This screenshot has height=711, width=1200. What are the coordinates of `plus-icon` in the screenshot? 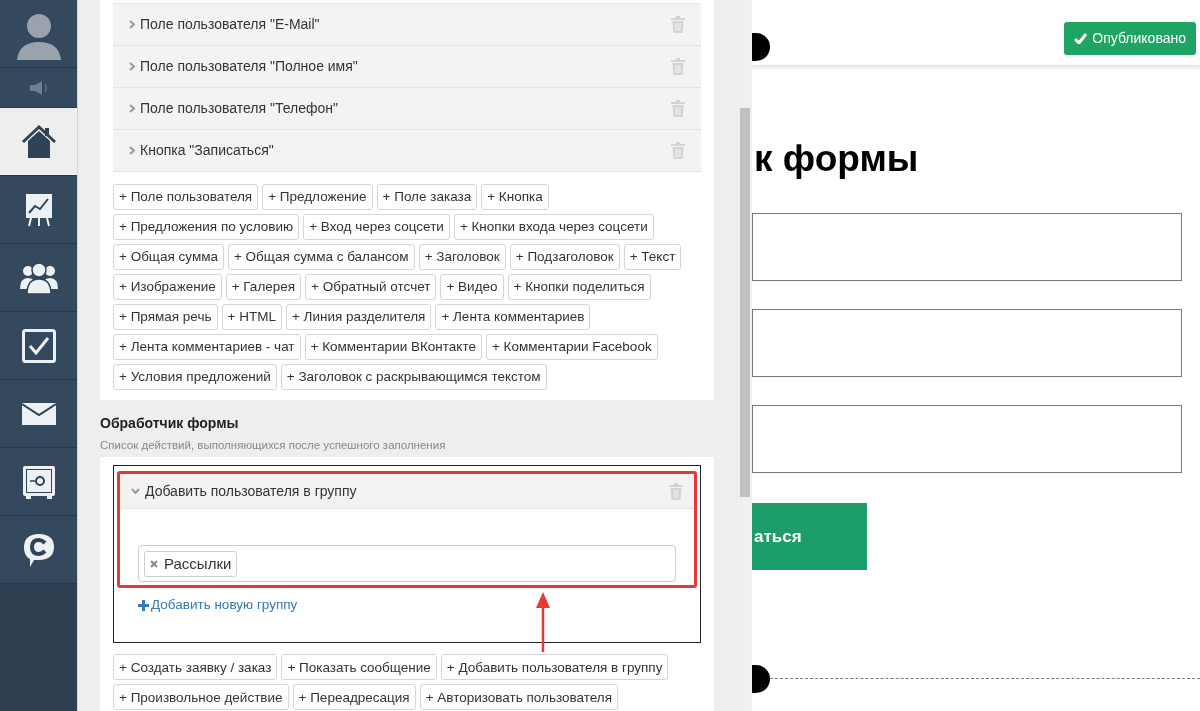 It's located at (143, 605).